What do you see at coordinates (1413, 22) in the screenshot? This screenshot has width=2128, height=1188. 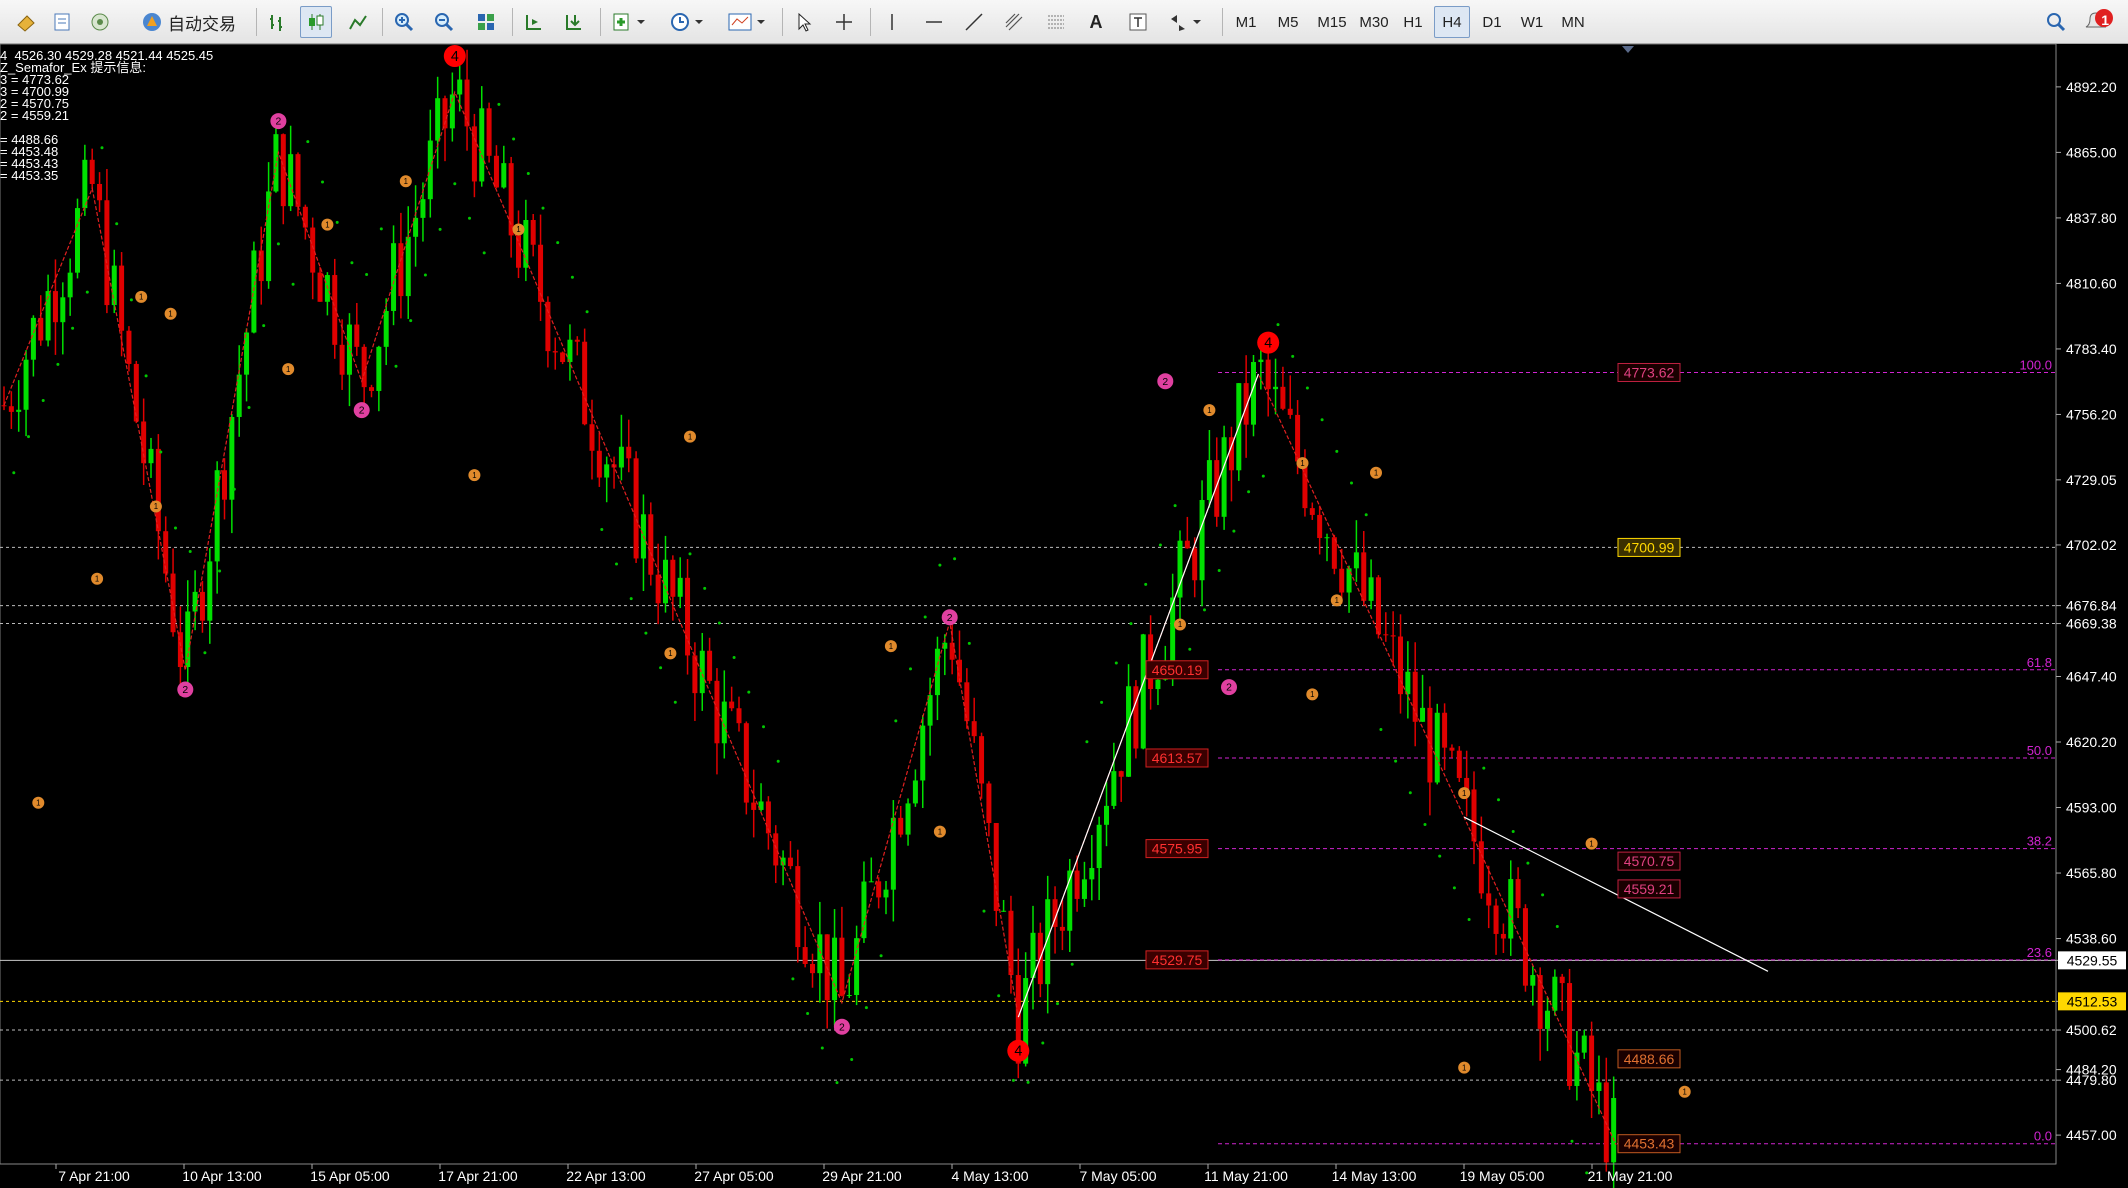 I see `timeframe-h1-button: H1` at bounding box center [1413, 22].